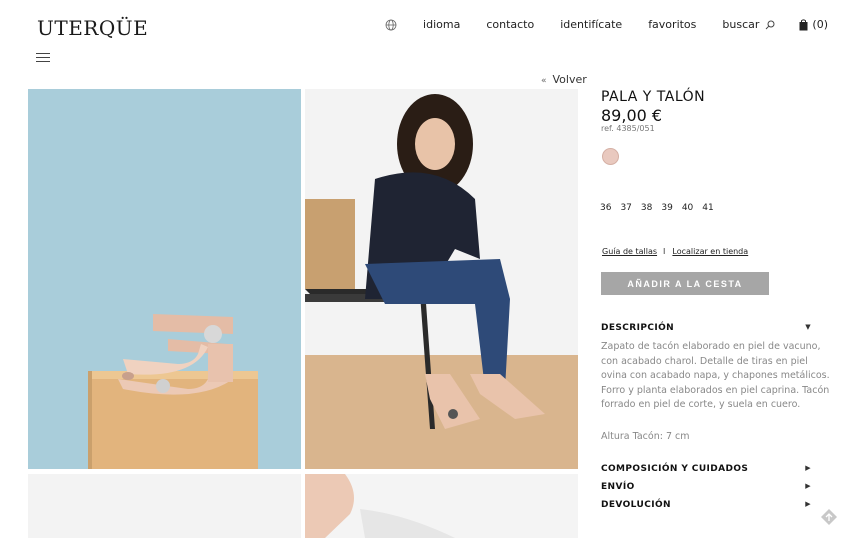  I want to click on size-option: 41, so click(707, 208).